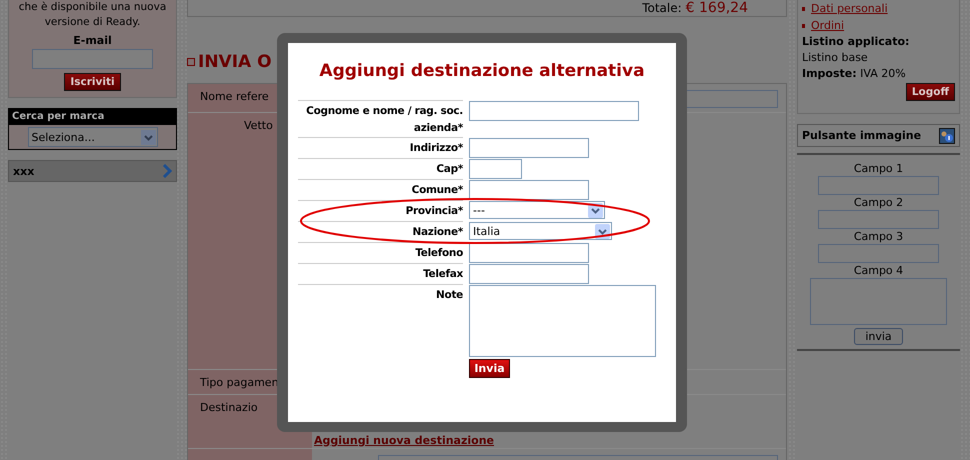 The height and width of the screenshot is (460, 970). I want to click on caret-icon, so click(148, 137).